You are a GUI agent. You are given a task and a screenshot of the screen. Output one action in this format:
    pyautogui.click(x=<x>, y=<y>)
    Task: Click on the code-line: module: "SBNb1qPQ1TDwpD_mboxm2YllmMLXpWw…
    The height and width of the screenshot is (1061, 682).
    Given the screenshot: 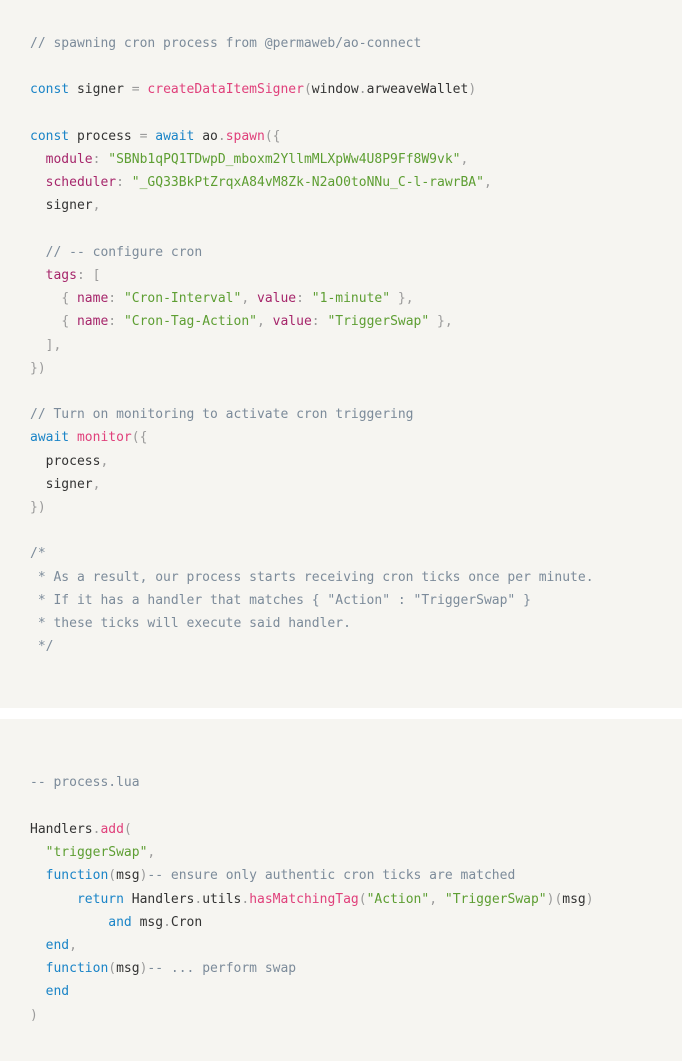 What is the action you would take?
    pyautogui.click(x=345, y=159)
    